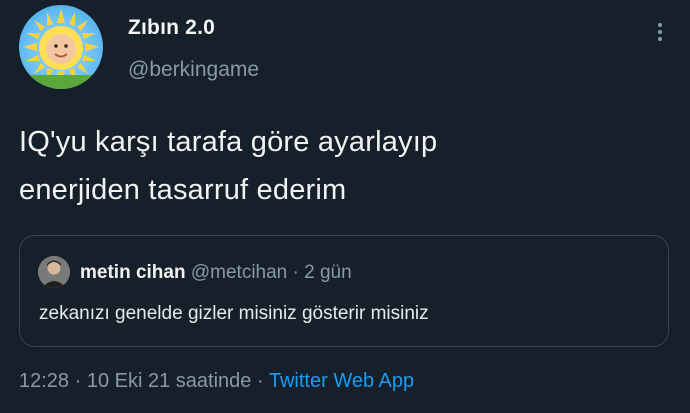 The width and height of the screenshot is (690, 413). I want to click on user-photo-avatar-image, so click(54, 272).